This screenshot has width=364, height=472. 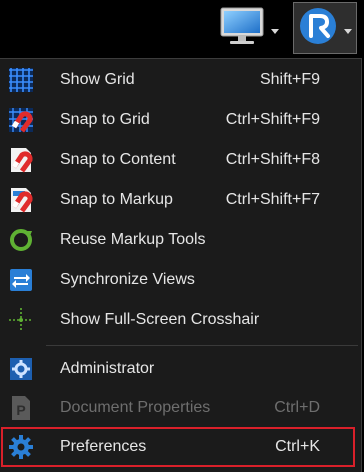 What do you see at coordinates (179, 200) in the screenshot?
I see `menu-item-snap-to-markup: Snap to Markup Ctrl+Shift+F7` at bounding box center [179, 200].